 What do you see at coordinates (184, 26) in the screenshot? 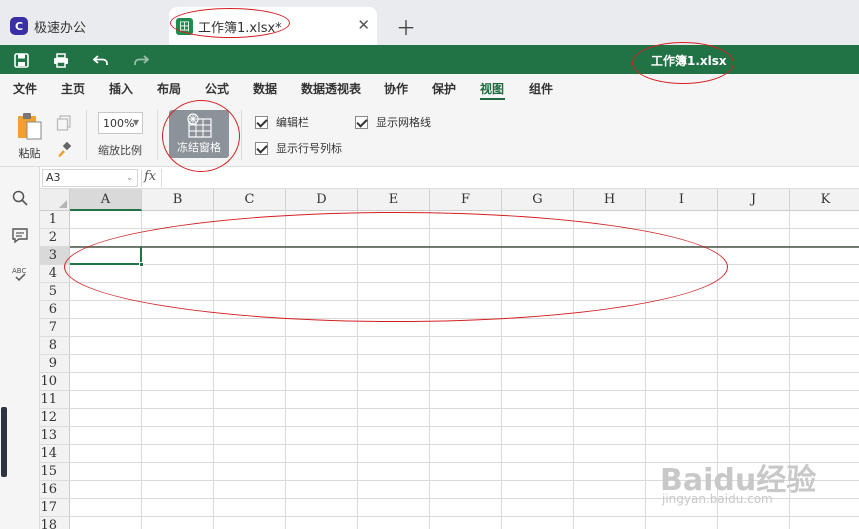
I see `spreadsheet-icon: 田` at bounding box center [184, 26].